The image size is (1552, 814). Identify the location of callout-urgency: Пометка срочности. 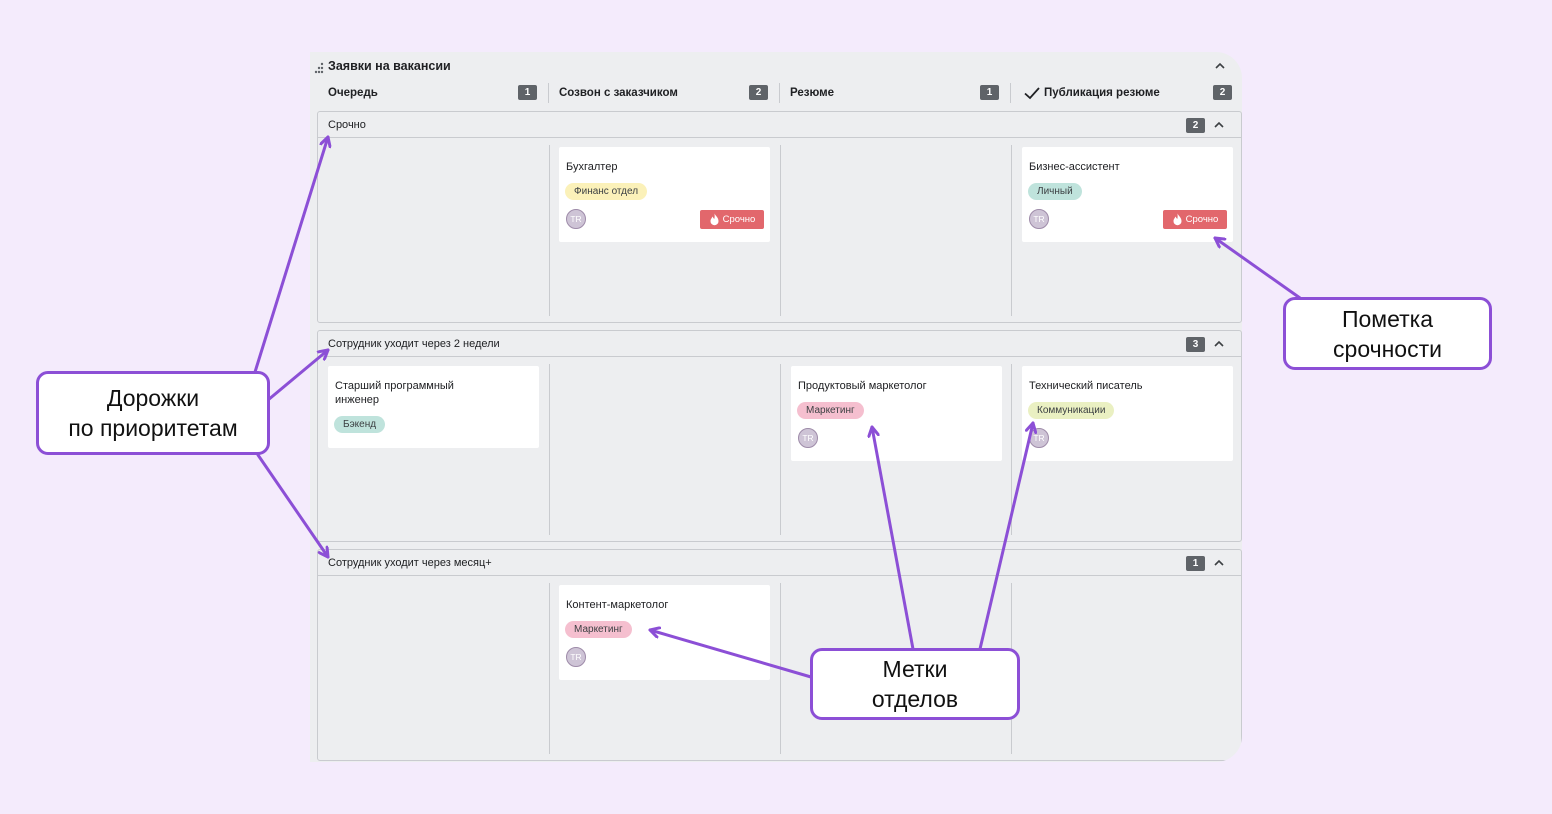
(1387, 333).